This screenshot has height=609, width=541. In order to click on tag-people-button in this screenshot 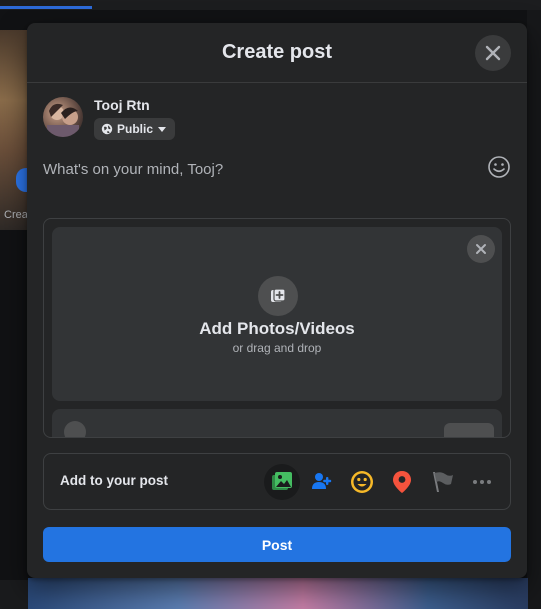, I will do `click(322, 482)`.